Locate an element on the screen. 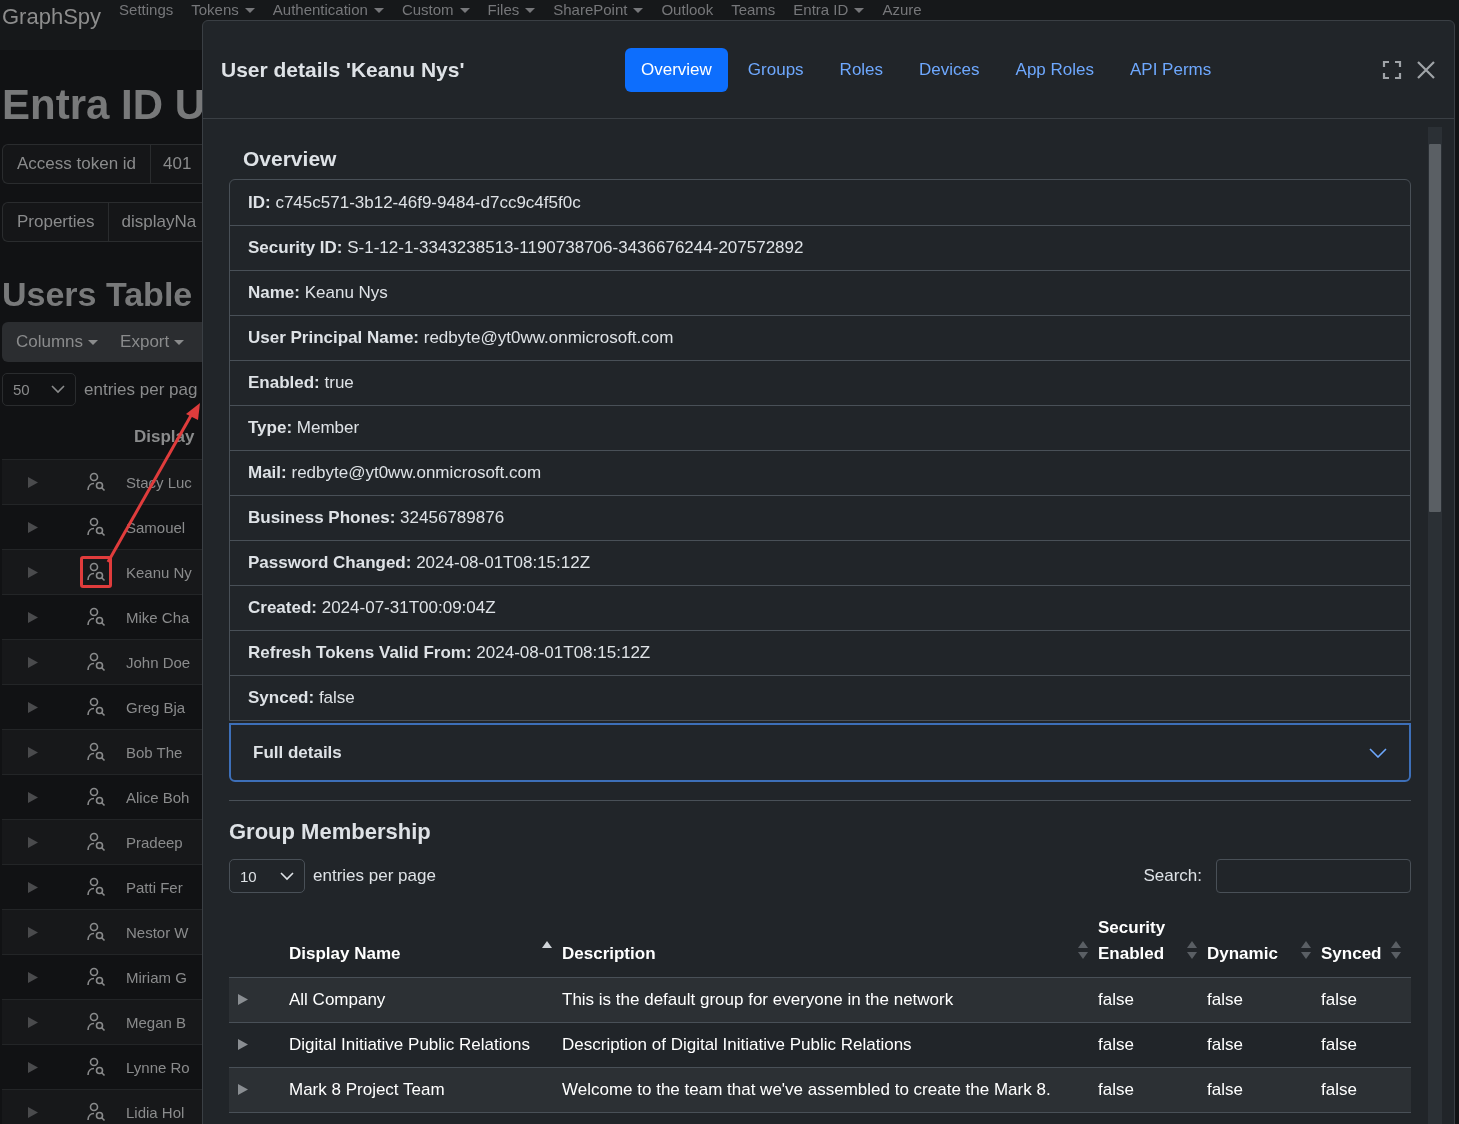 The width and height of the screenshot is (1459, 1124). nav-item: Outlook is located at coordinates (687, 10).